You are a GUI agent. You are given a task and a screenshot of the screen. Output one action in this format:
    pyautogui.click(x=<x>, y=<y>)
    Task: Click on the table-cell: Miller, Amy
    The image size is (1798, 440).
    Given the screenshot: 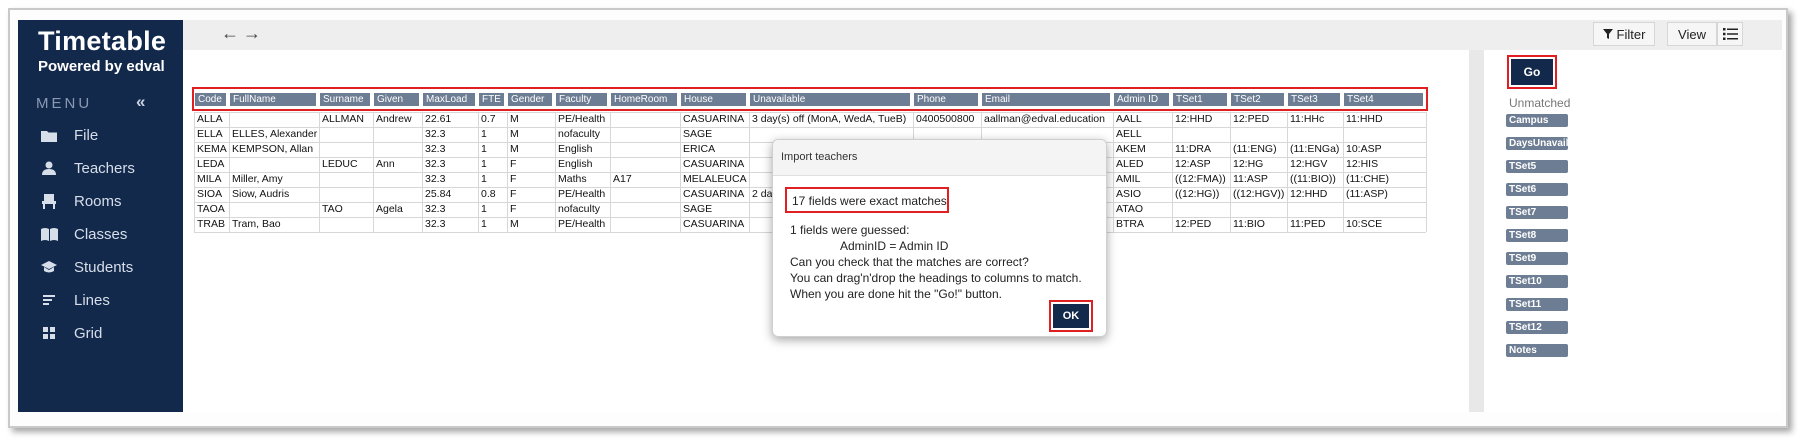 What is the action you would take?
    pyautogui.click(x=257, y=179)
    